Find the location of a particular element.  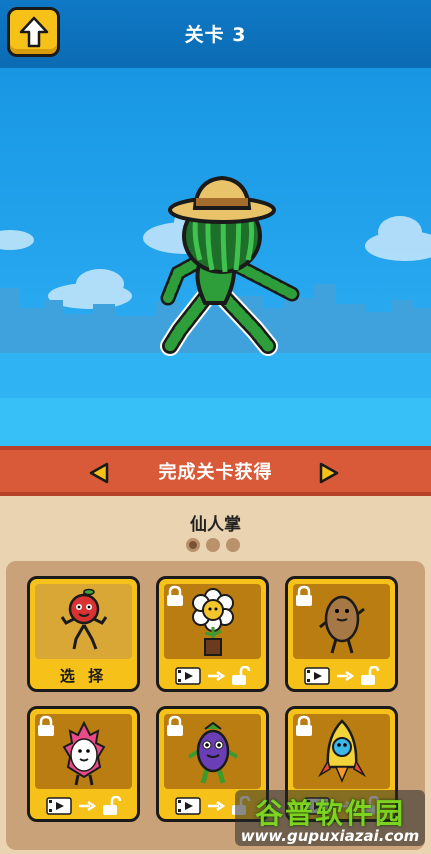

triangle-left-icon is located at coordinates (99, 473).